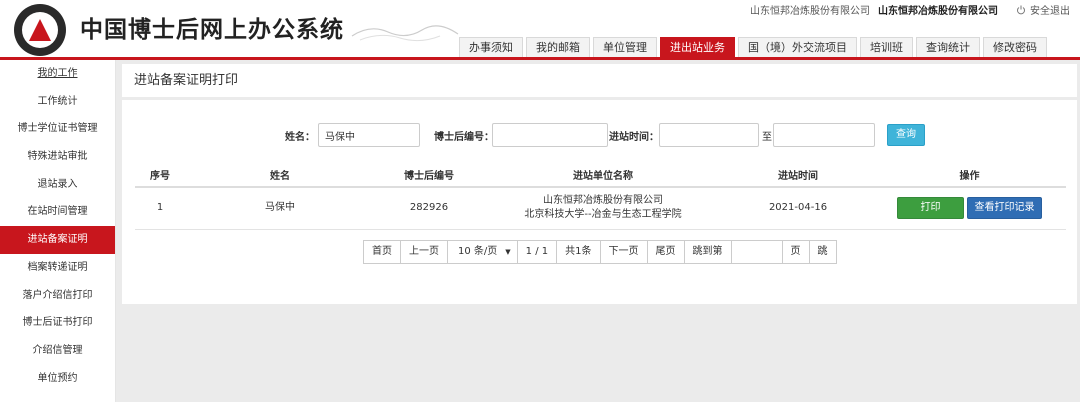 This screenshot has height=402, width=1080. I want to click on cell-actions: 打印 查看打印记录, so click(969, 208).